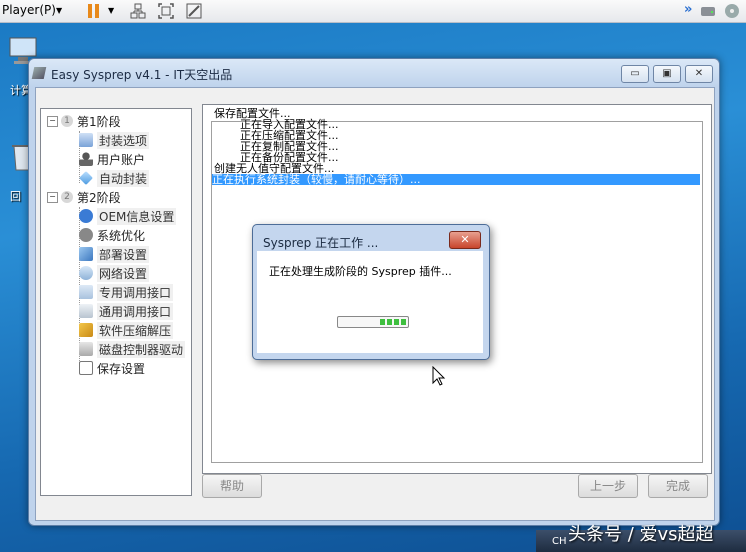 The height and width of the screenshot is (552, 746). I want to click on tree-item-label: 保存设置, so click(121, 368).